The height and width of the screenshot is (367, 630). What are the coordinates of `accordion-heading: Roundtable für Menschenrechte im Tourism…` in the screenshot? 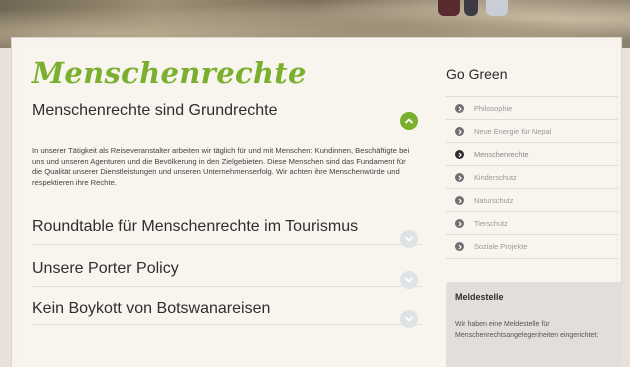 It's located at (227, 227).